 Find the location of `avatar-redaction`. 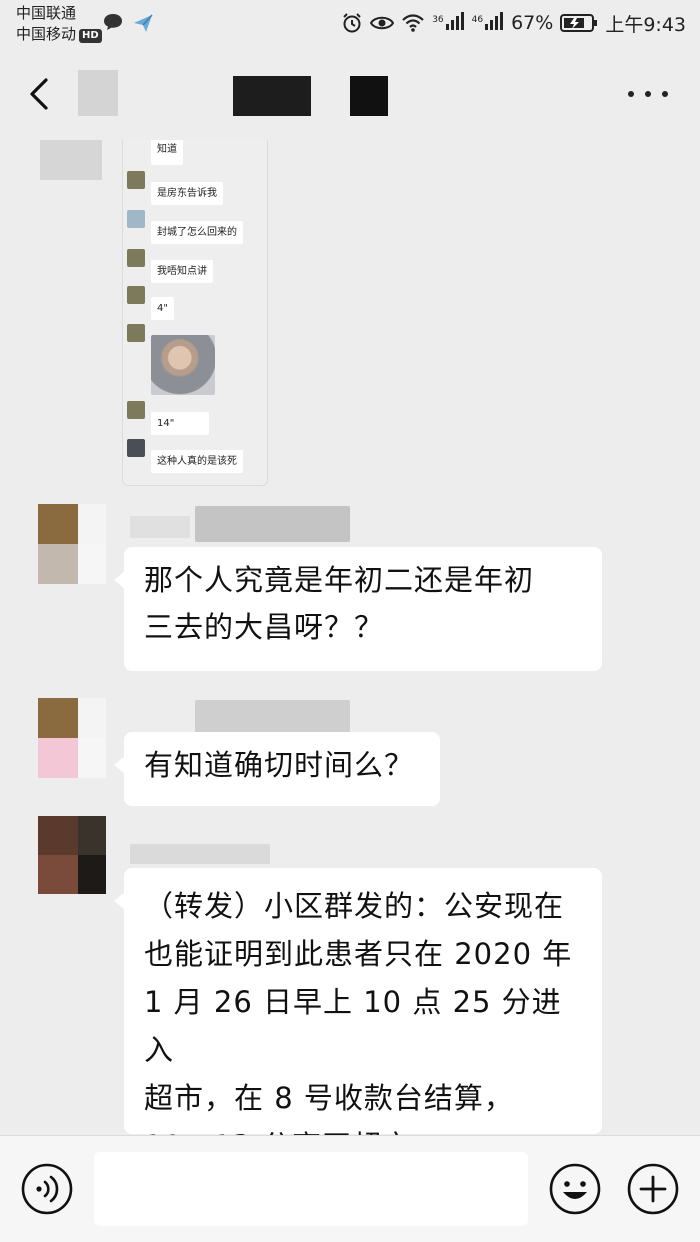

avatar-redaction is located at coordinates (71, 160).